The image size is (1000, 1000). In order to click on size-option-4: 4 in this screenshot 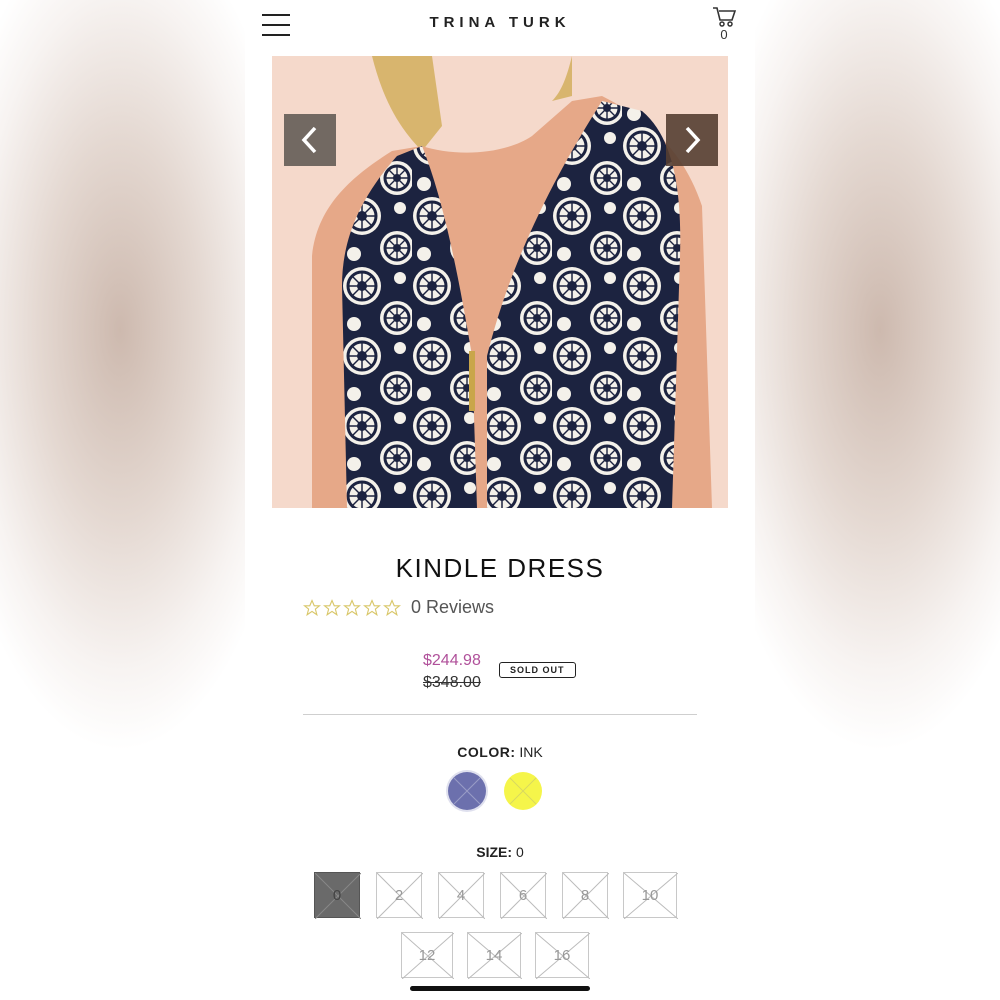, I will do `click(461, 895)`.